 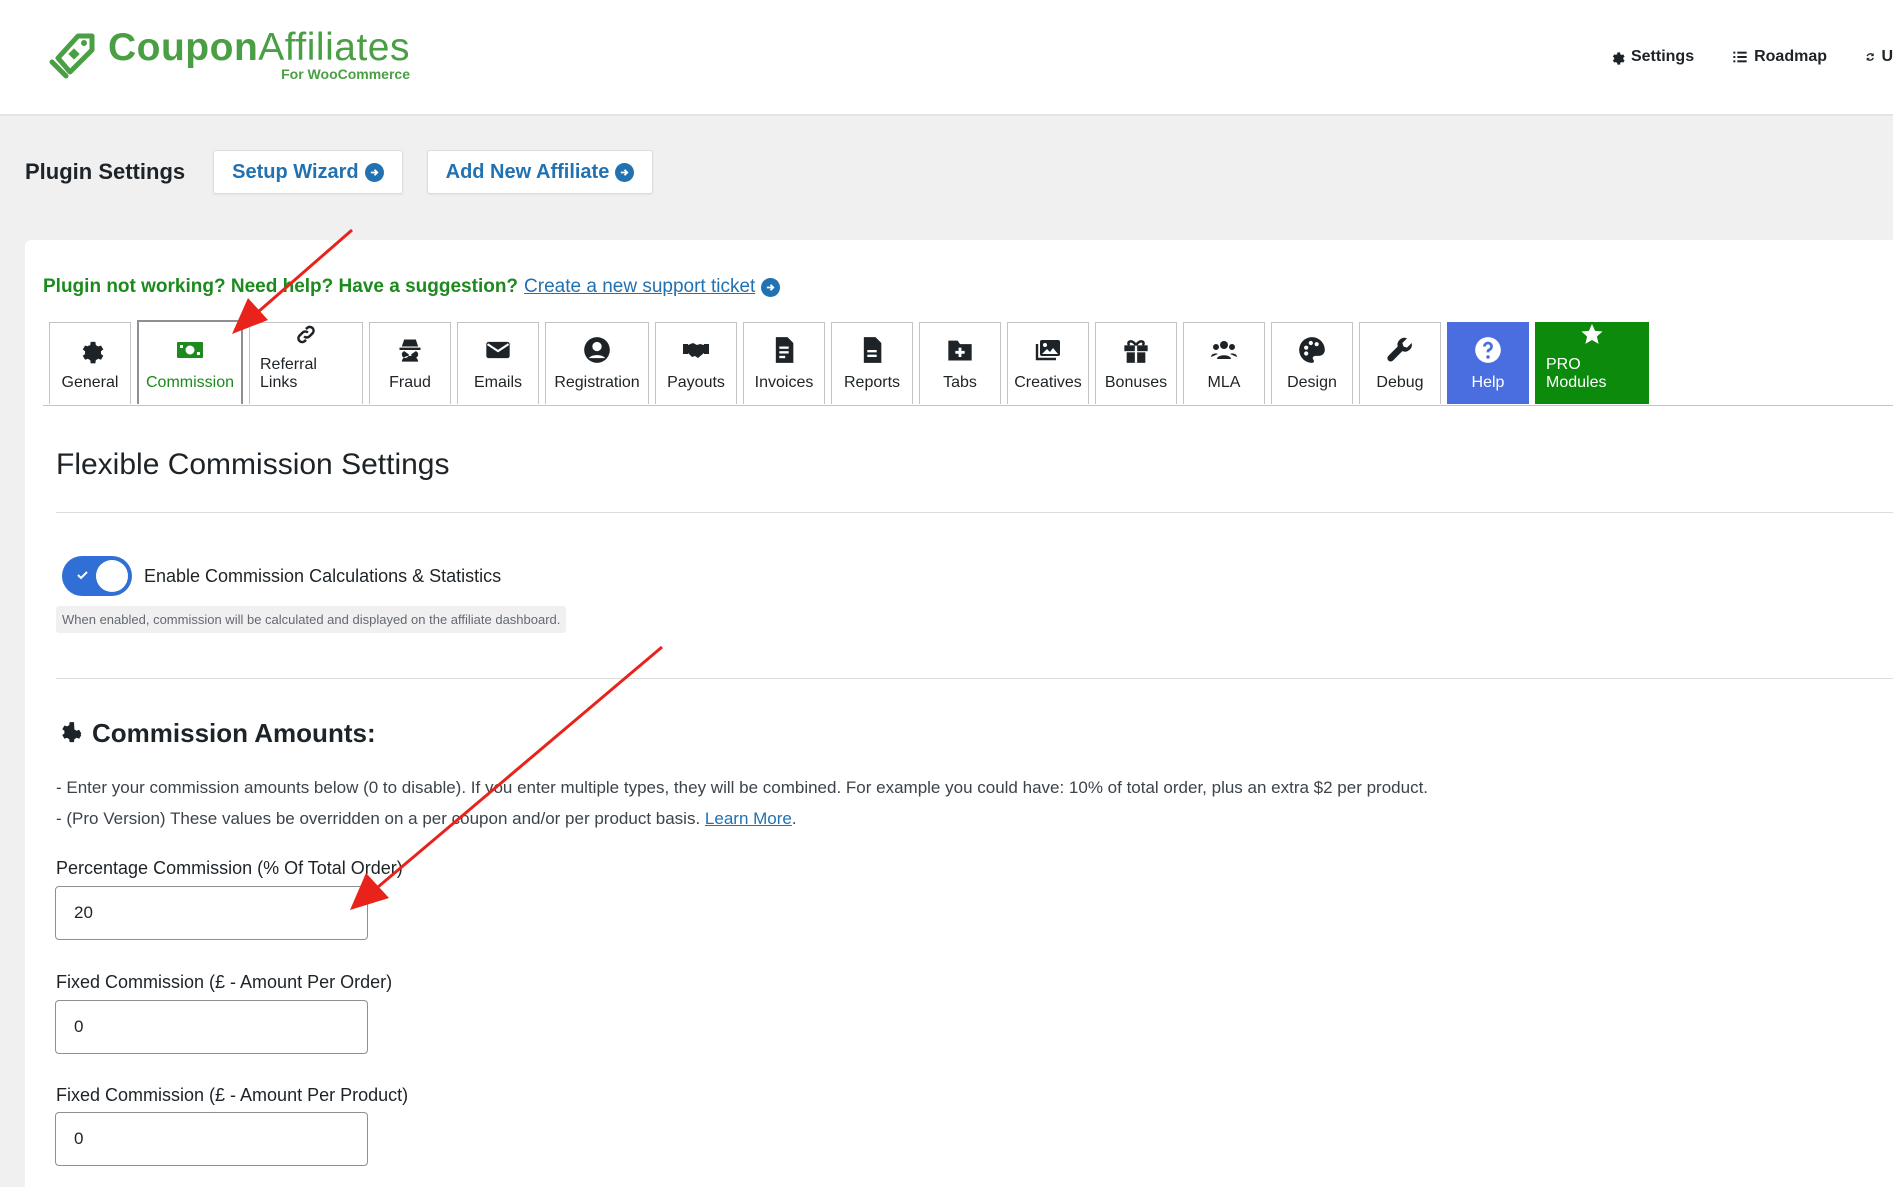 What do you see at coordinates (968, 405) in the screenshot?
I see `tab-divider` at bounding box center [968, 405].